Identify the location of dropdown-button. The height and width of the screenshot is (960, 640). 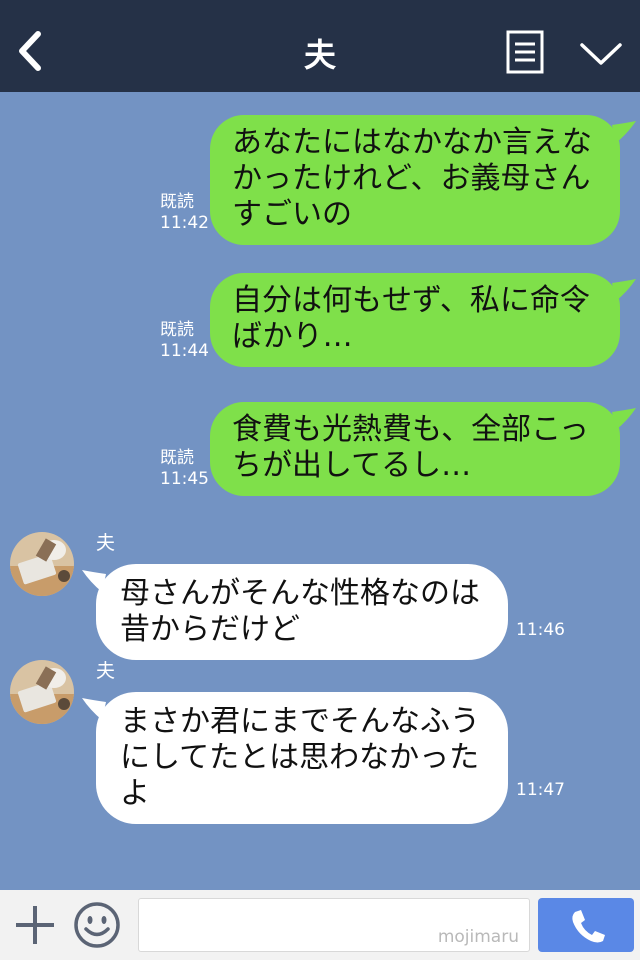
(601, 53).